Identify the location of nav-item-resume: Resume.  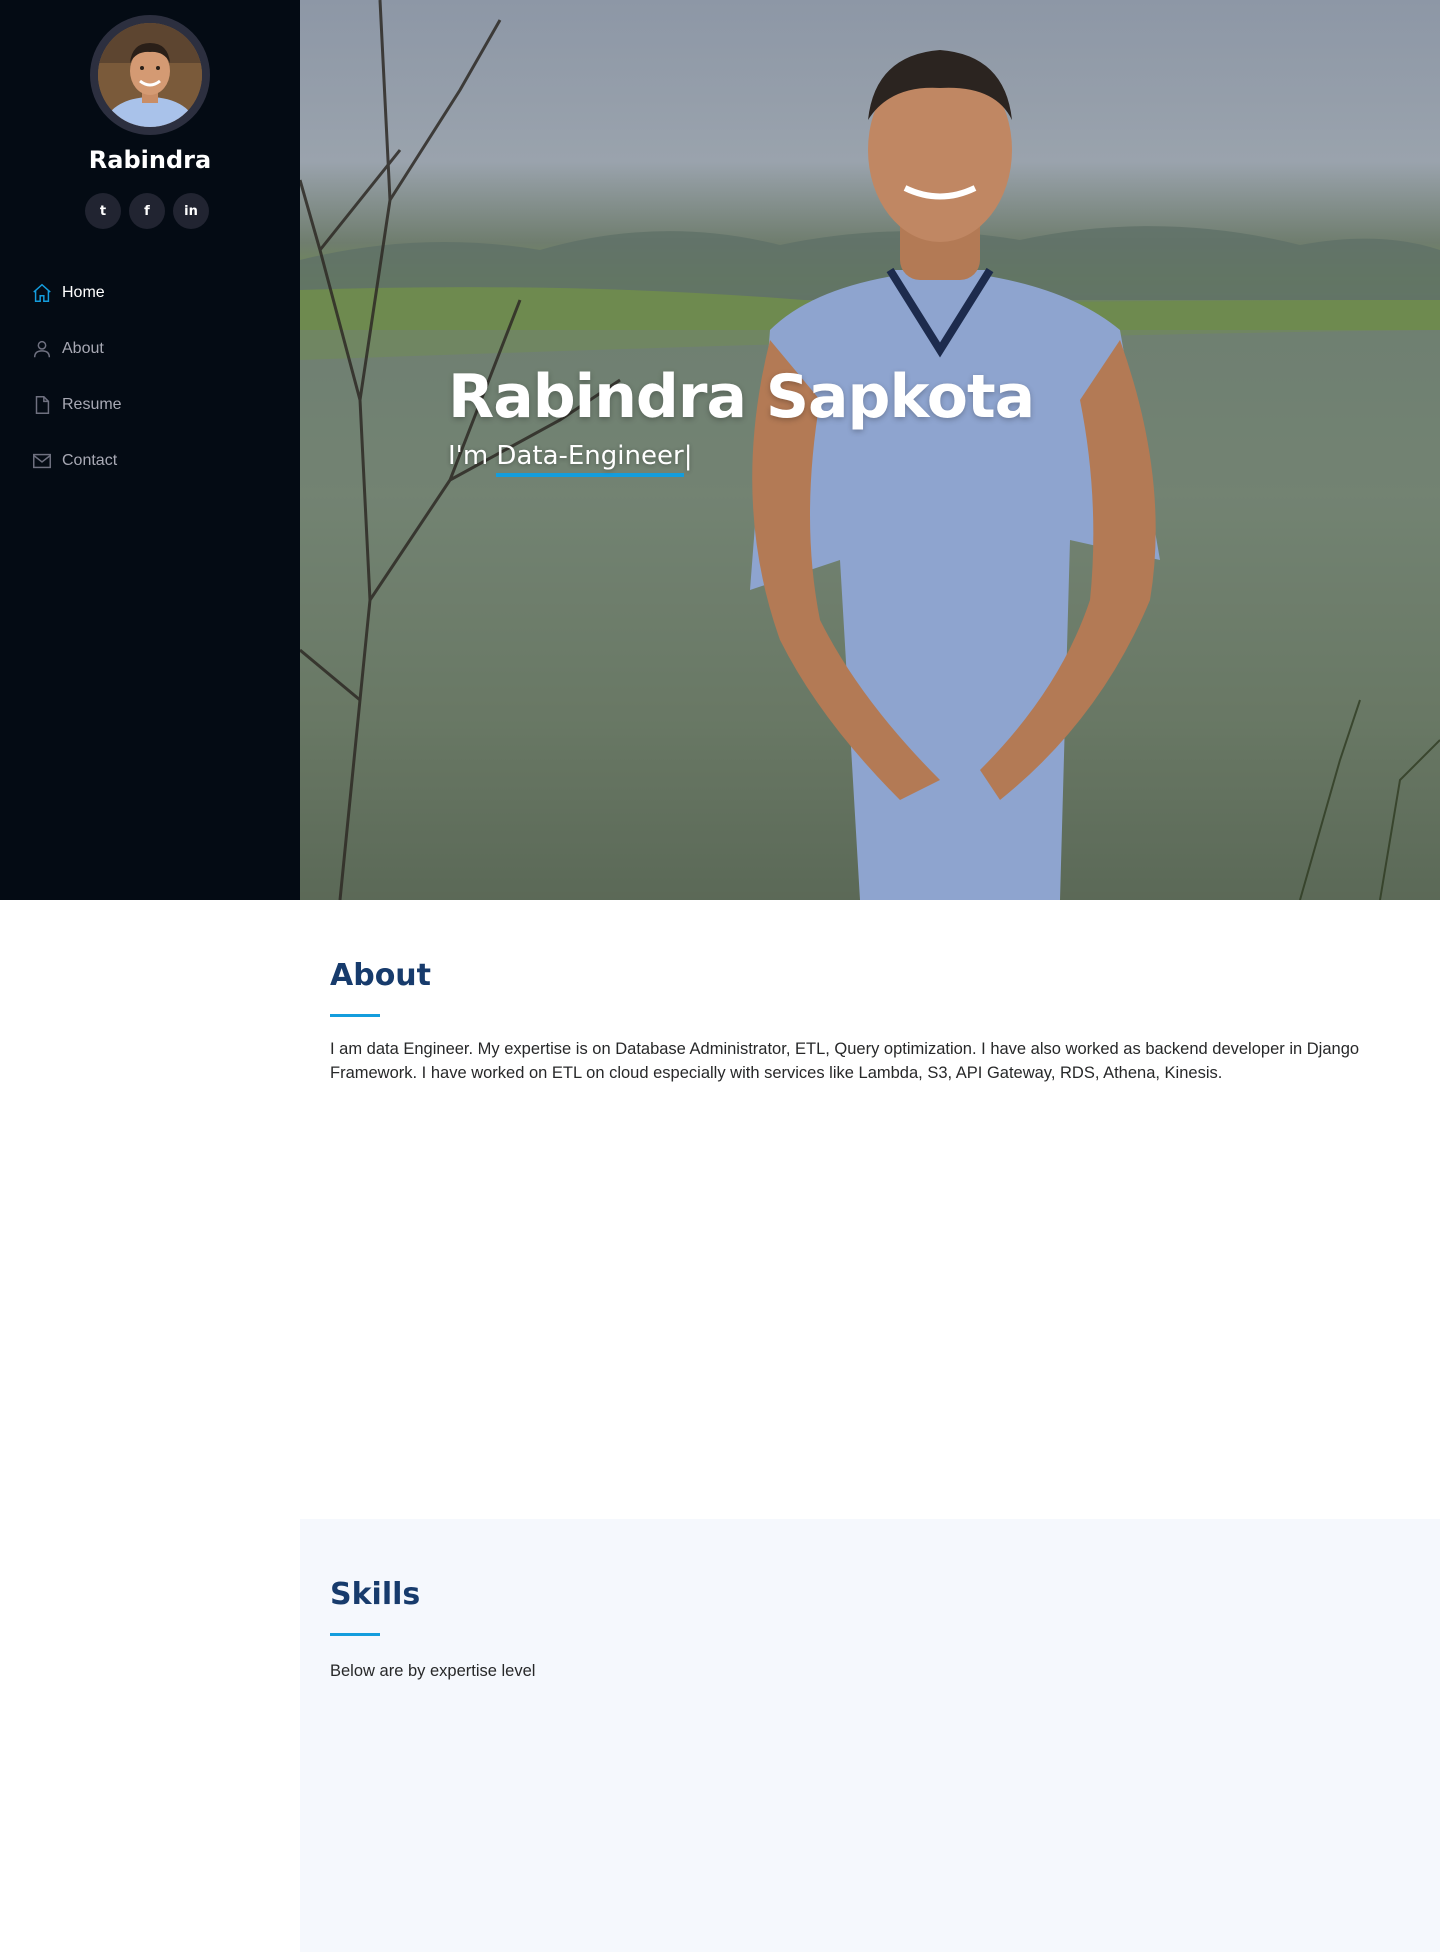
(76, 405).